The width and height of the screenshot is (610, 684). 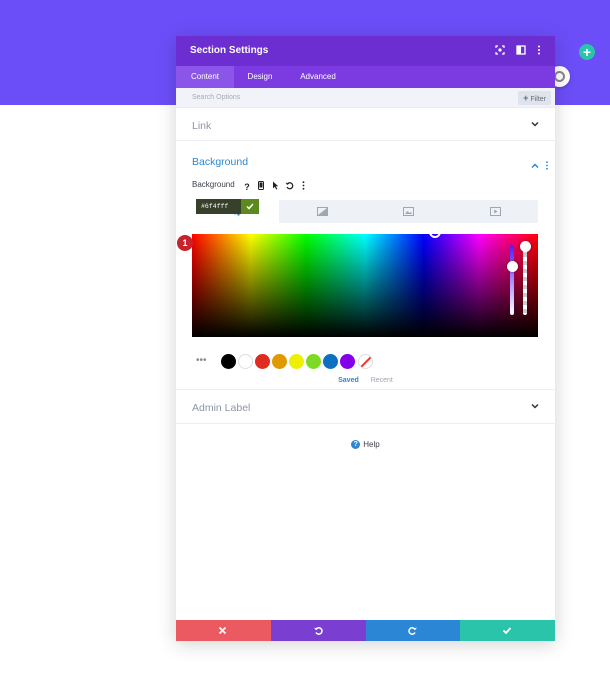 I want to click on video-icon, so click(x=495, y=211).